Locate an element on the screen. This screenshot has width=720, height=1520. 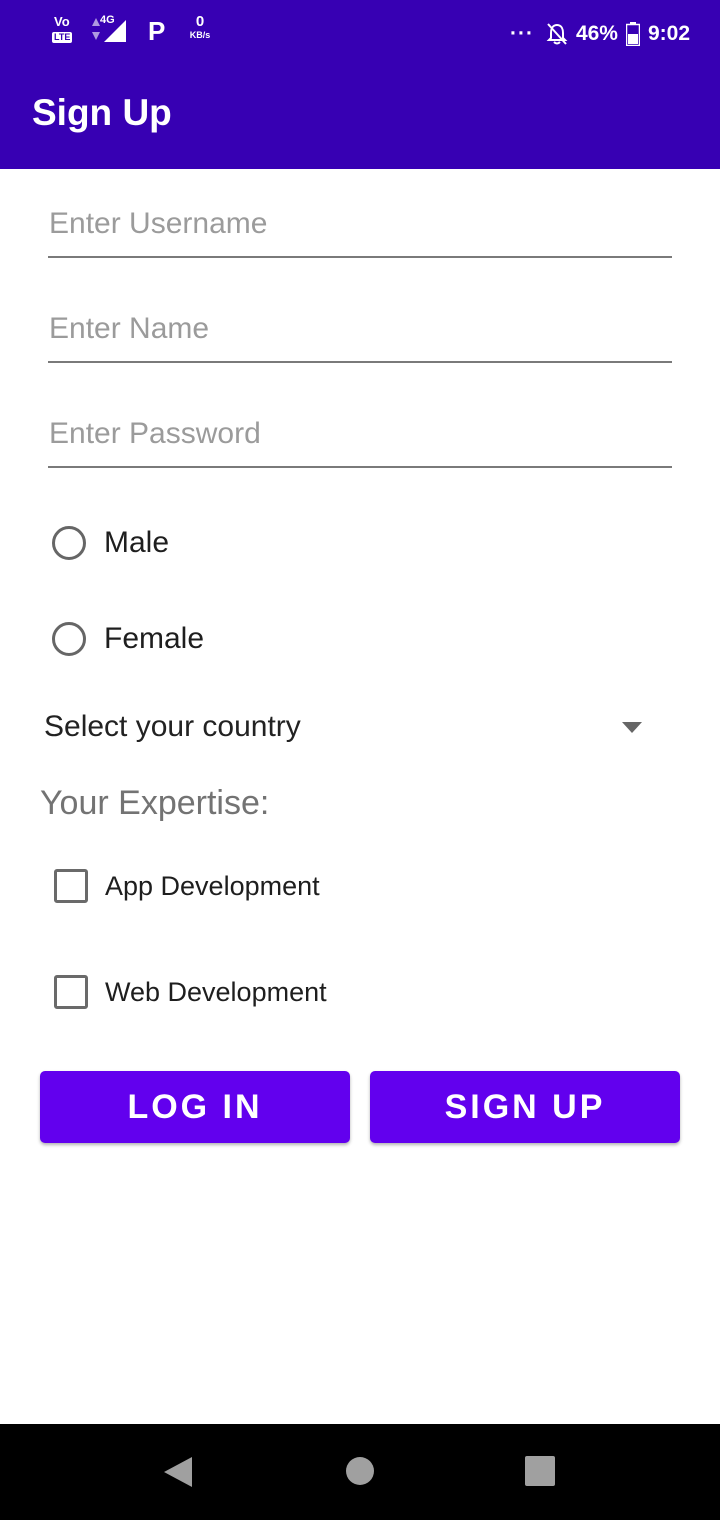
navigation-bar is located at coordinates (360, 1472).